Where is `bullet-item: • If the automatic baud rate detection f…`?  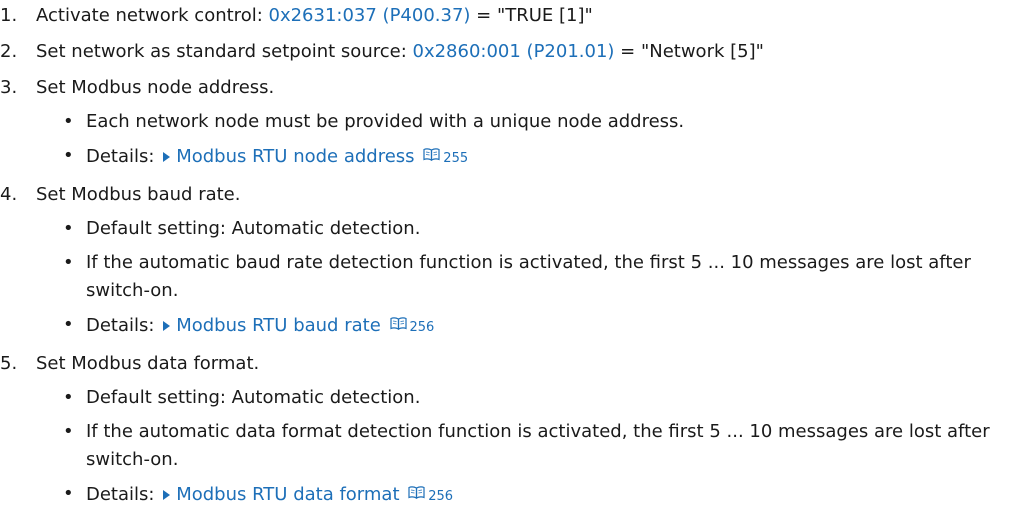 bullet-item: • If the automatic baud rate detection f… is located at coordinates (525, 277).